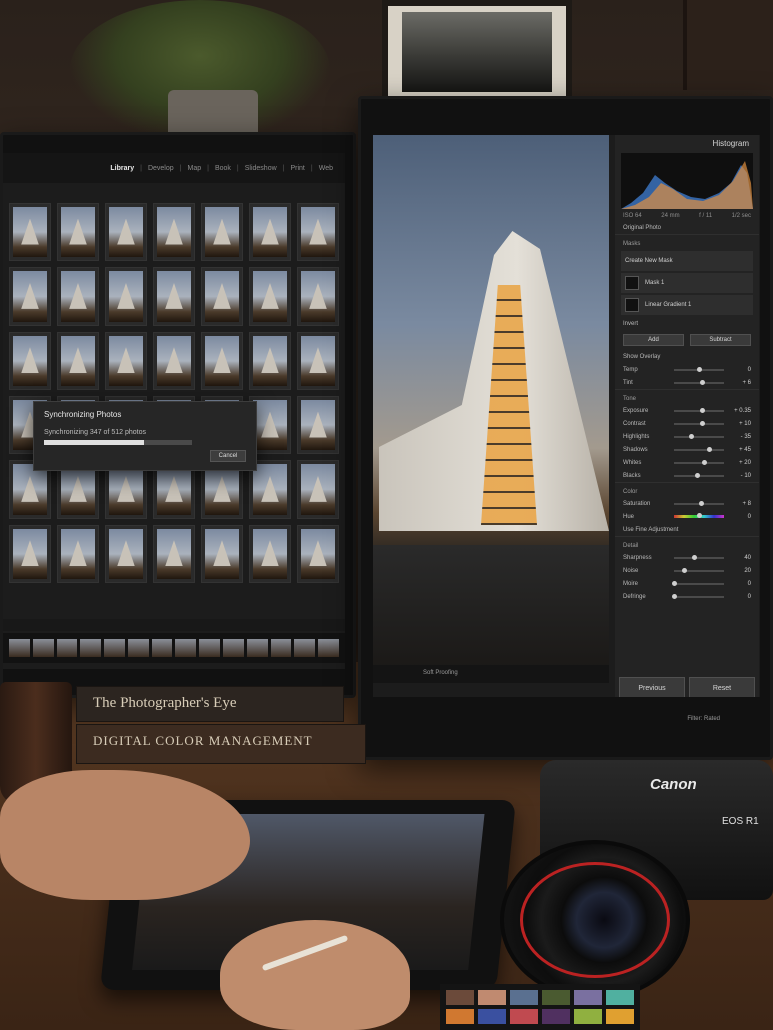 The width and height of the screenshot is (773, 1030). I want to click on detail-noise-slider: Noise 20, so click(687, 570).